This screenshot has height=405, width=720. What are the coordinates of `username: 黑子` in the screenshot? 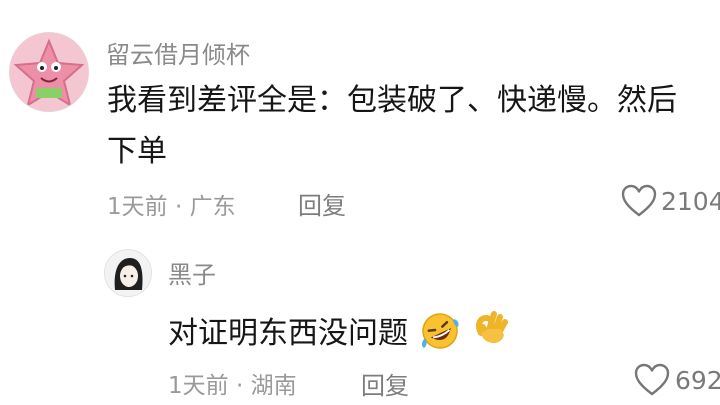 It's located at (192, 272).